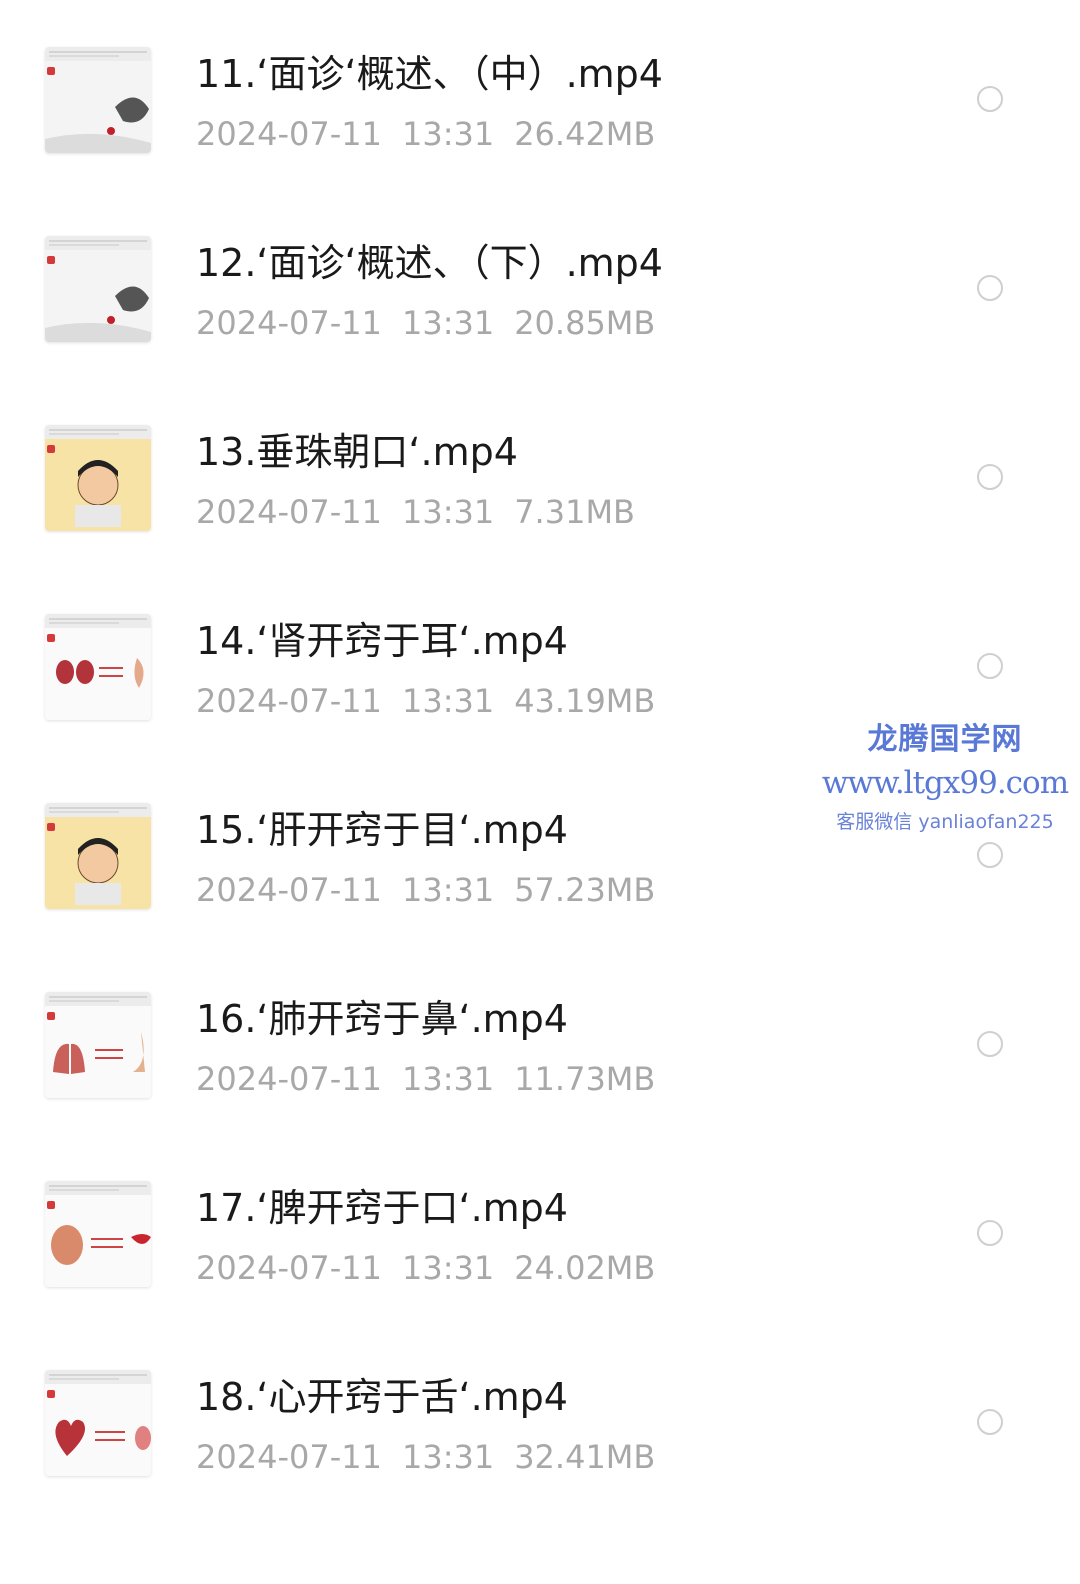 The width and height of the screenshot is (1080, 1584). What do you see at coordinates (585, 890) in the screenshot?
I see `file-size: 57.23MB` at bounding box center [585, 890].